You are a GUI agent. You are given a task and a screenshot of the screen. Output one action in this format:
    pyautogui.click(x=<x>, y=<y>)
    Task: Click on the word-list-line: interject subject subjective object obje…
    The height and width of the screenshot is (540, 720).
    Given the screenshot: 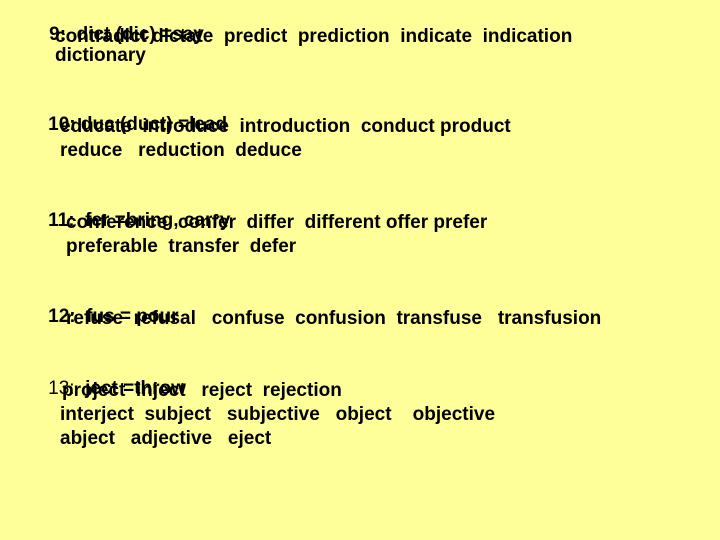 What is the action you would take?
    pyautogui.click(x=278, y=414)
    